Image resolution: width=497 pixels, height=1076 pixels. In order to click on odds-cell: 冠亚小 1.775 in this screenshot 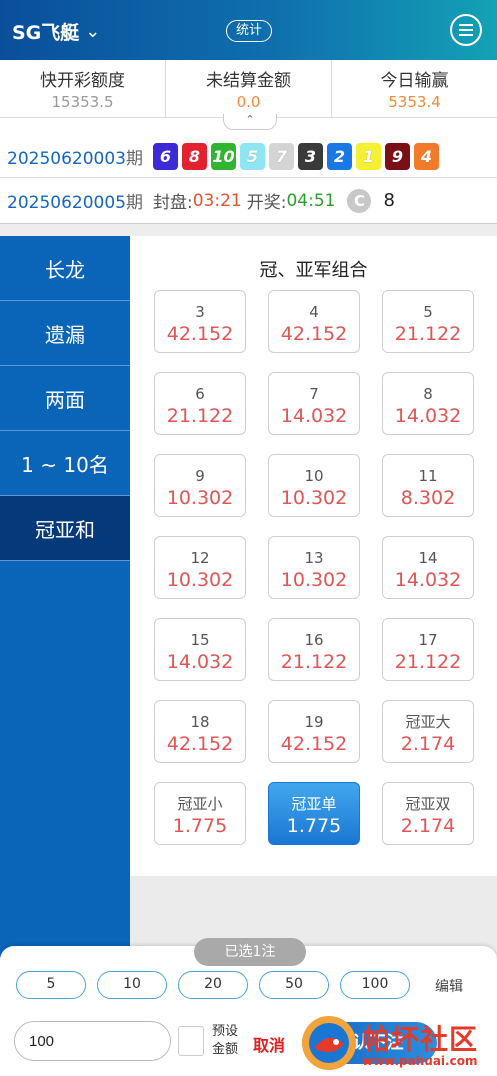, I will do `click(200, 813)`.